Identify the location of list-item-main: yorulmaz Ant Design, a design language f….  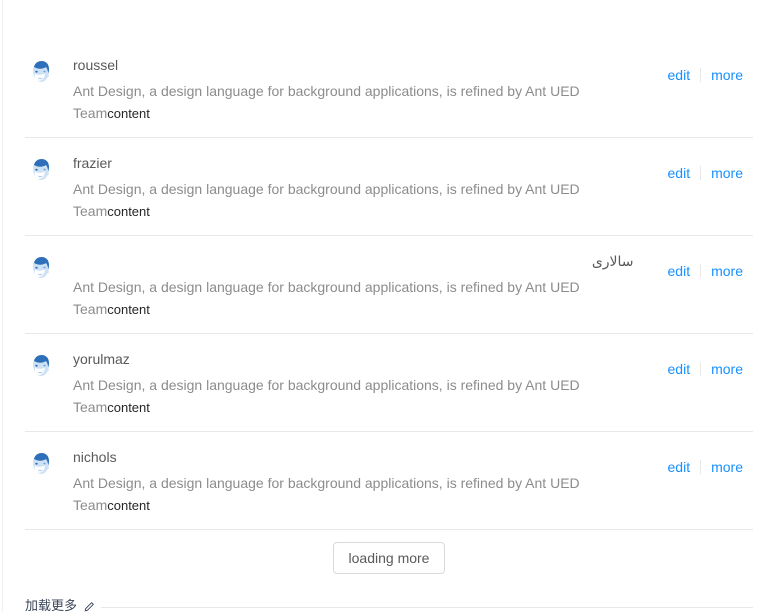
(329, 382).